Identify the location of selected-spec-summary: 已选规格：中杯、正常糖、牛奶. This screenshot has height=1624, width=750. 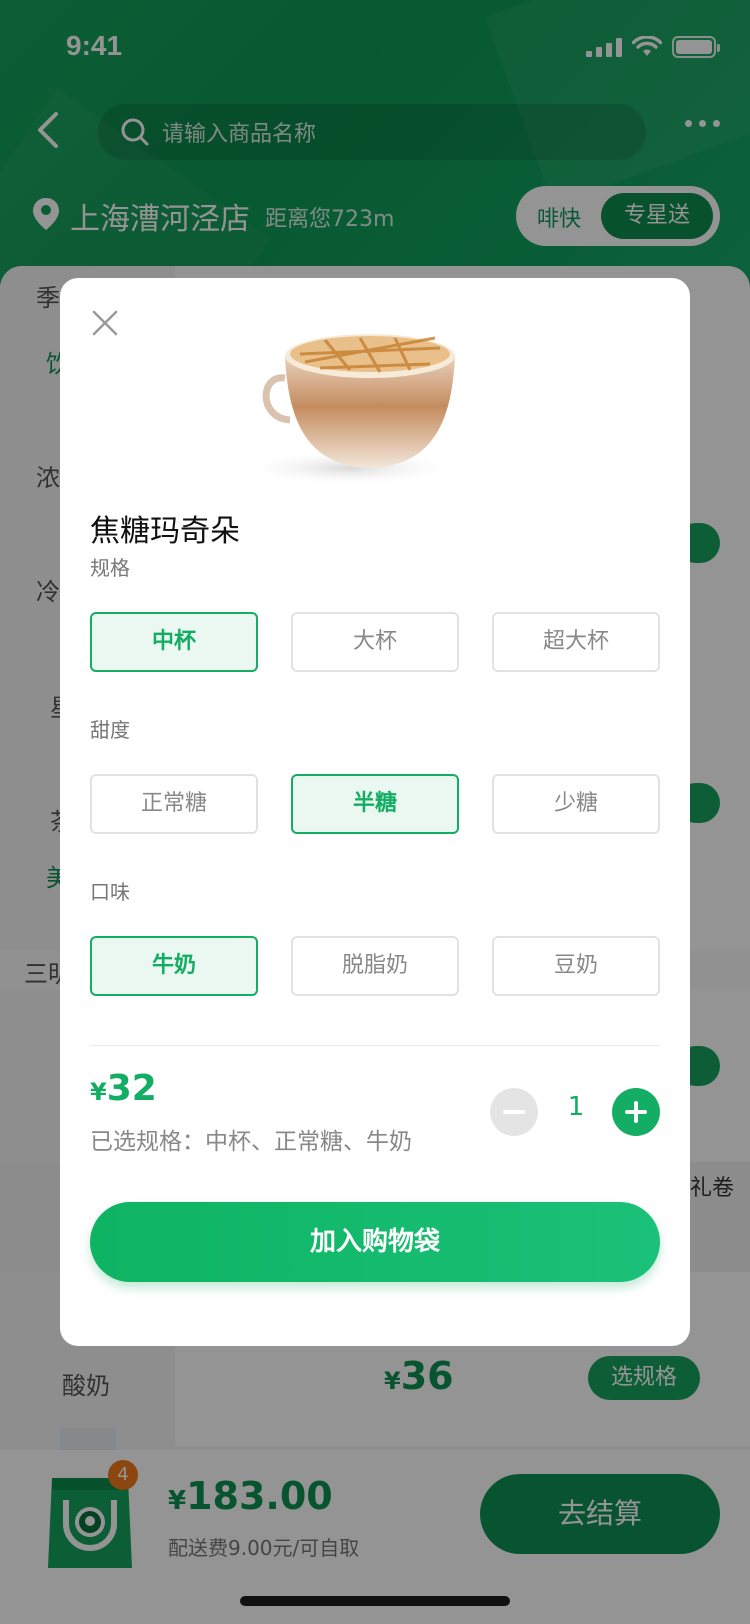
(251, 1142).